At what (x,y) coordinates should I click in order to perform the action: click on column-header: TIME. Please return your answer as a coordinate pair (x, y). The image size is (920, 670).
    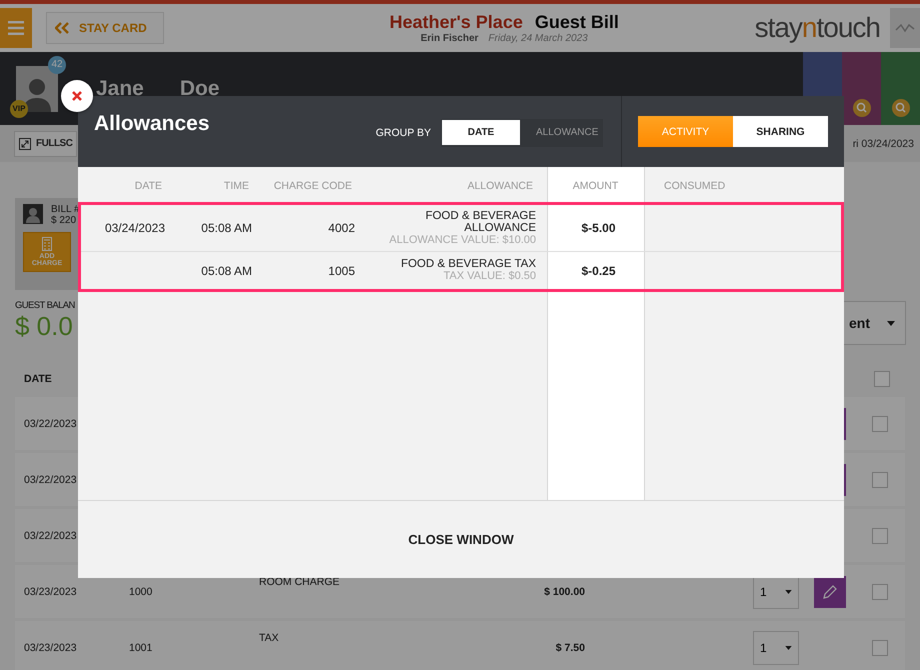
    Looking at the image, I should click on (236, 186).